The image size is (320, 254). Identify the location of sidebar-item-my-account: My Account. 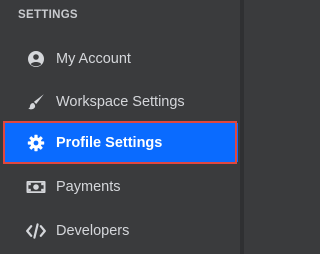
(122, 59).